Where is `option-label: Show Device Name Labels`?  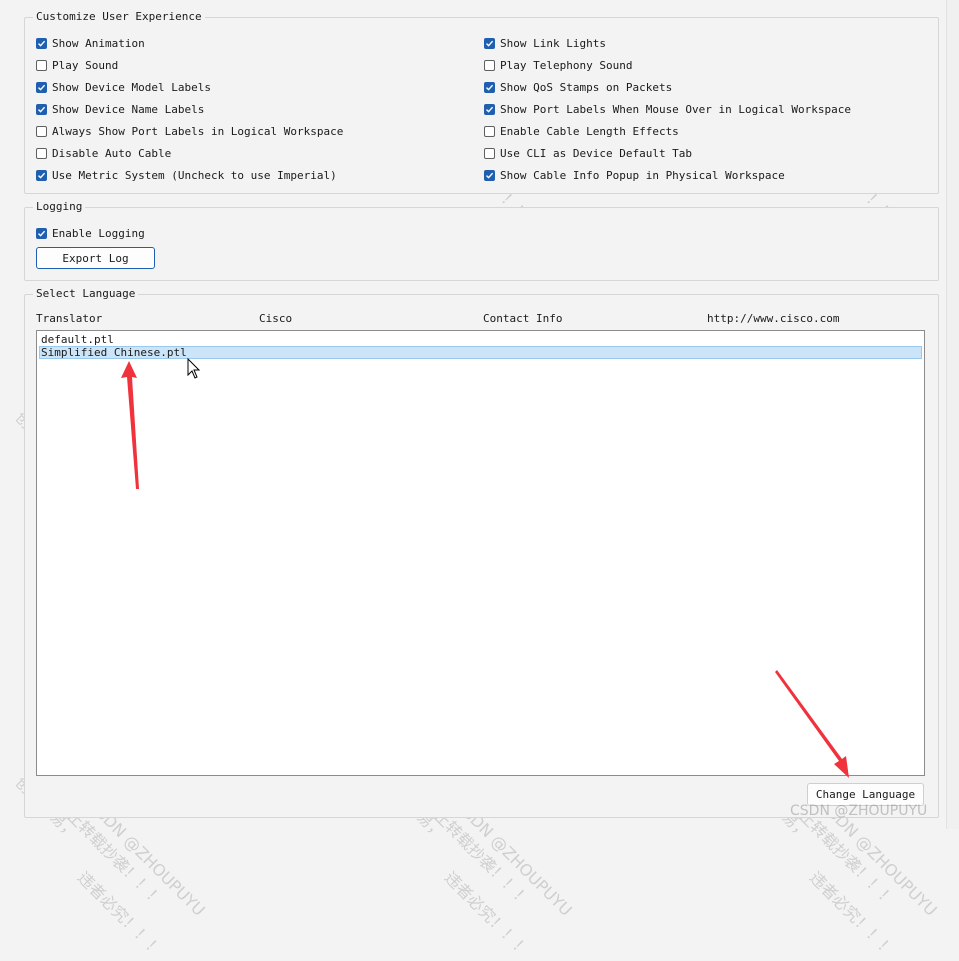 option-label: Show Device Name Labels is located at coordinates (128, 109).